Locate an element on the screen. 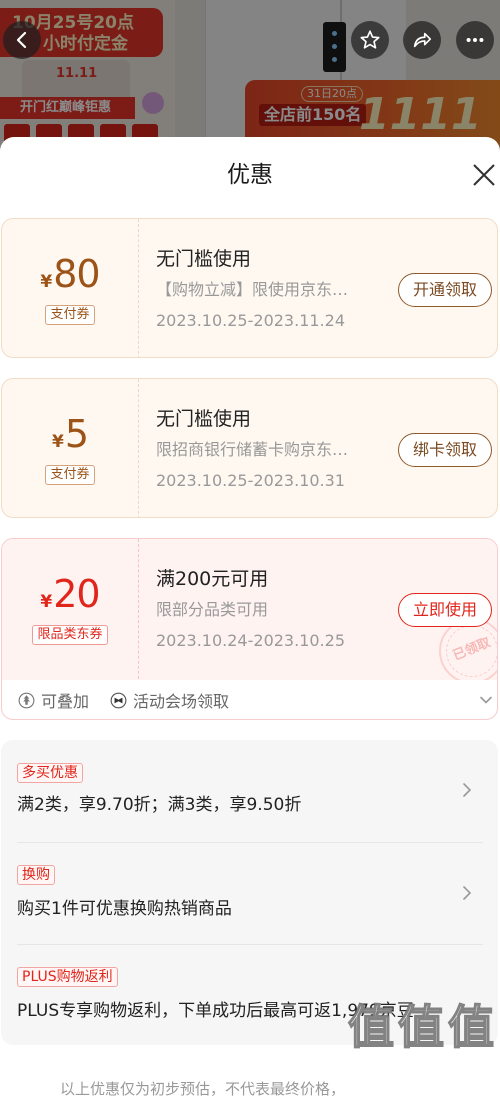 The width and height of the screenshot is (500, 1109). coupon-type-tag: 限品类东券 is located at coordinates (70, 635).